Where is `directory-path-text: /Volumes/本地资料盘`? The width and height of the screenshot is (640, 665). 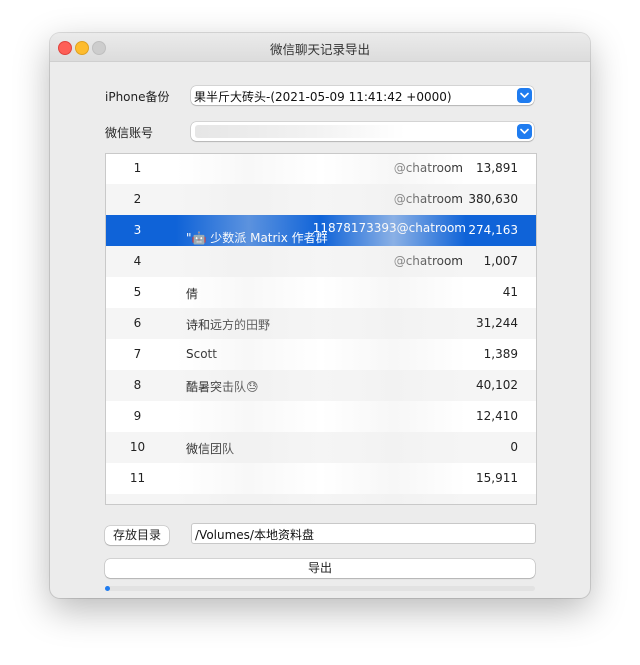 directory-path-text: /Volumes/本地资料盘 is located at coordinates (254, 535).